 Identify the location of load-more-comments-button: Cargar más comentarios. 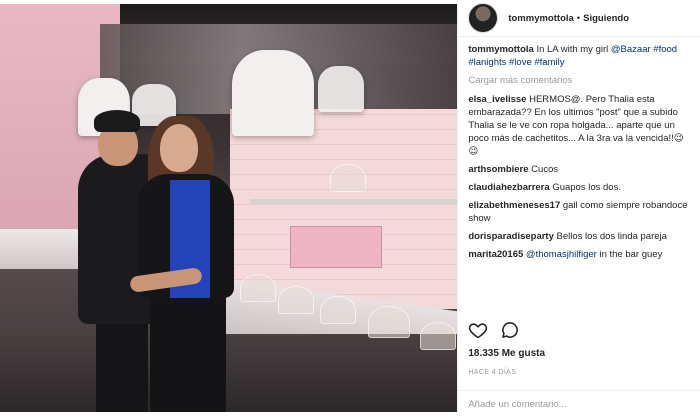
(579, 80).